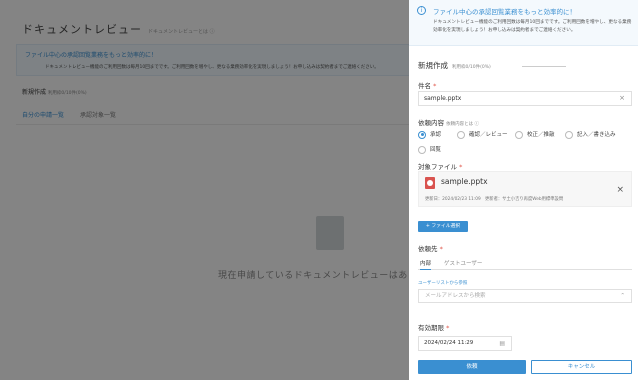  Describe the element at coordinates (482, 134) in the screenshot. I see `radio-review: 確認／レビュー` at that location.